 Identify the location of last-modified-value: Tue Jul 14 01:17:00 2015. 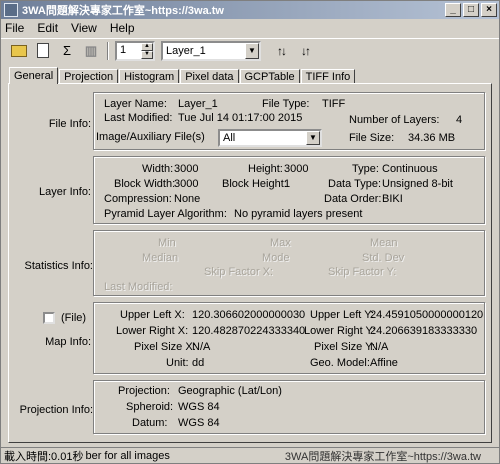
(240, 118).